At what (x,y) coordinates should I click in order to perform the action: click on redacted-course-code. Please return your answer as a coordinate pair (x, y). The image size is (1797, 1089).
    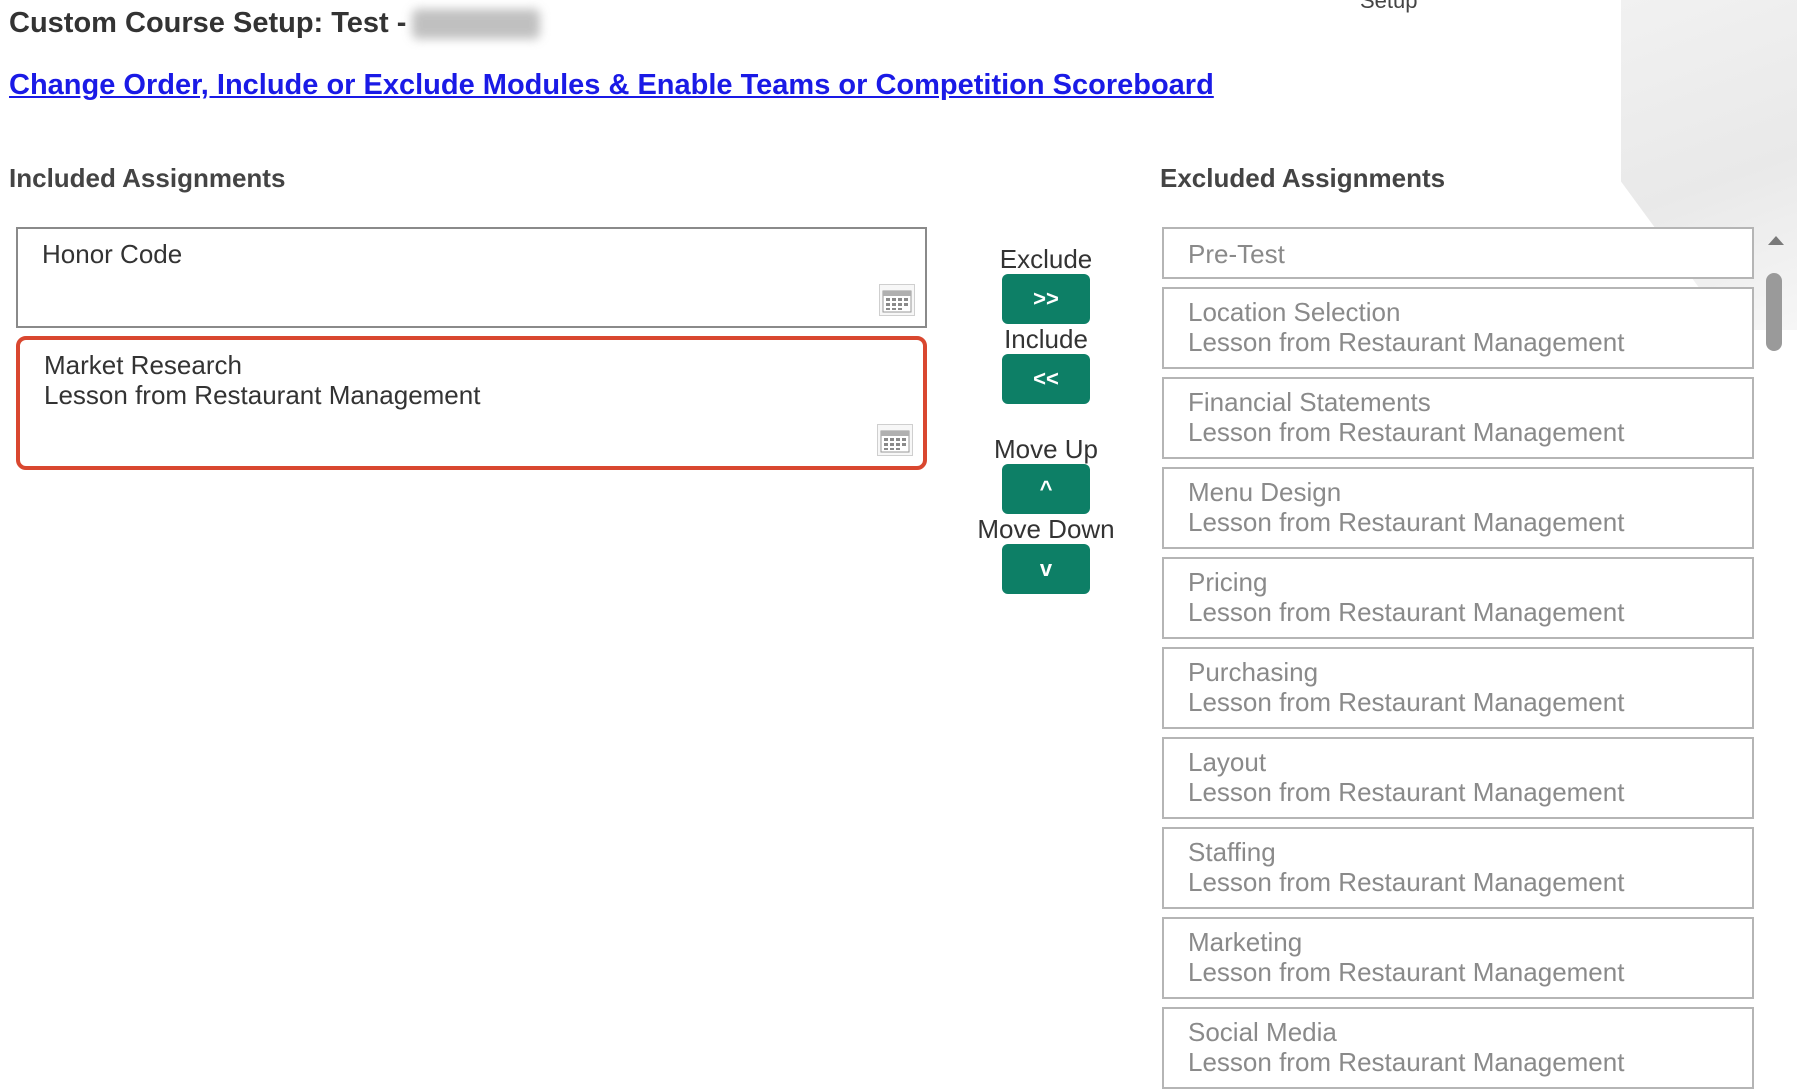
    Looking at the image, I should click on (476, 23).